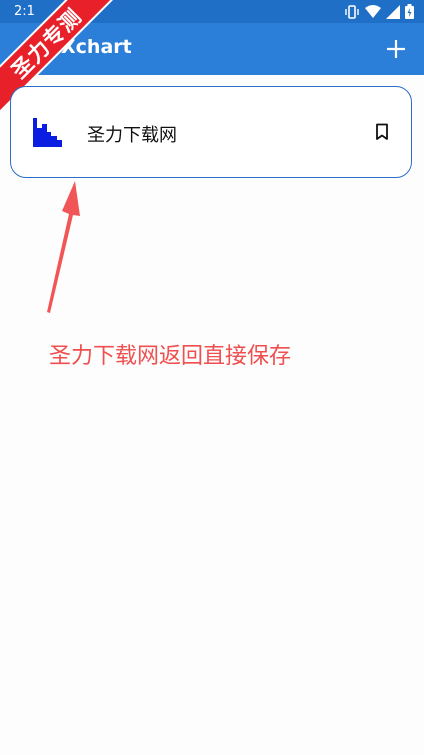 The image size is (424, 755). Describe the element at coordinates (170, 356) in the screenshot. I see `annotation-text: 圣力下载网返回直接保存` at that location.